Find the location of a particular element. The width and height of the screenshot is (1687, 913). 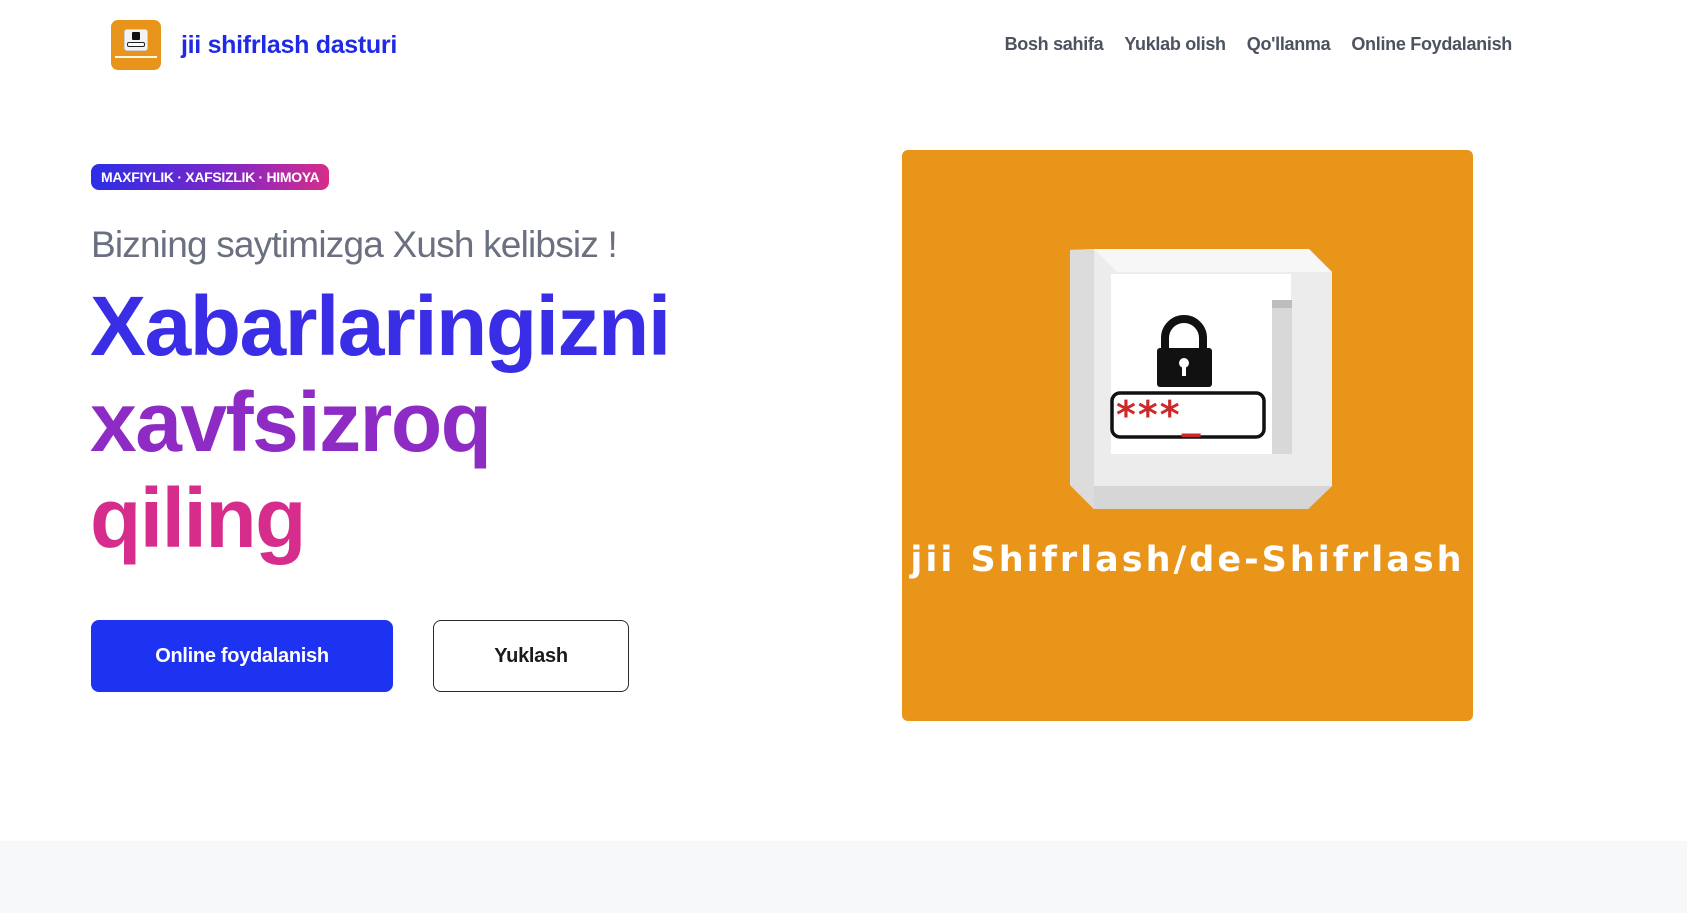

nav-item-guide: Qo'llanma is located at coordinates (1289, 44).